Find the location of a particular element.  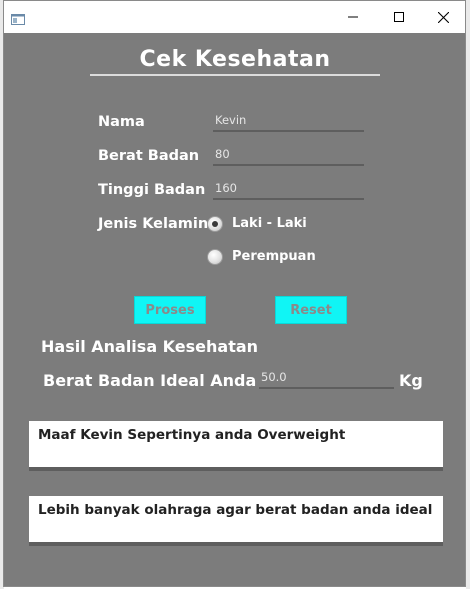

result-message-1: Maaf Kevin Sepertinya anda Overweight is located at coordinates (192, 435).